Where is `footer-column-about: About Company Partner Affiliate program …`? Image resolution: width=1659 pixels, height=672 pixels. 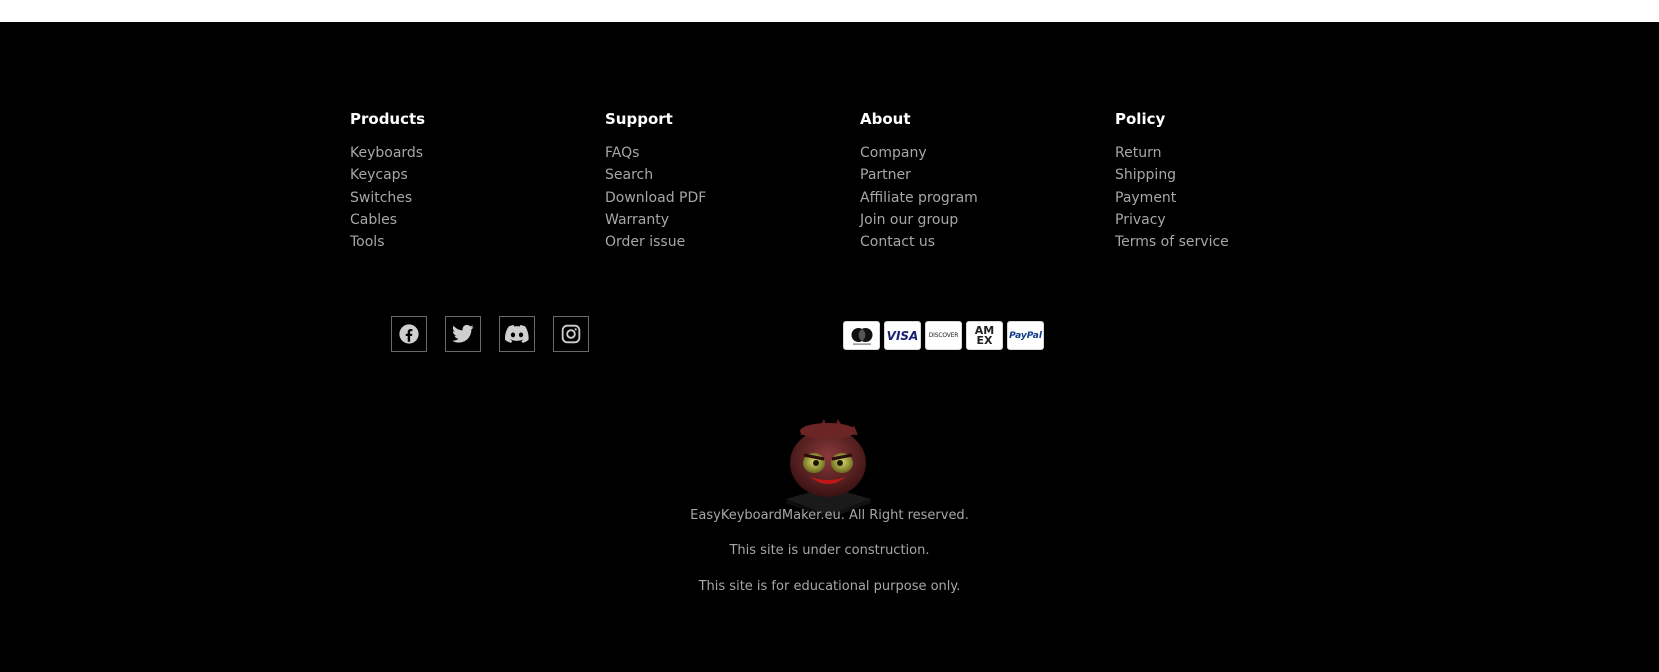
footer-column-about: About Company Partner Affiliate program … is located at coordinates (987, 181).